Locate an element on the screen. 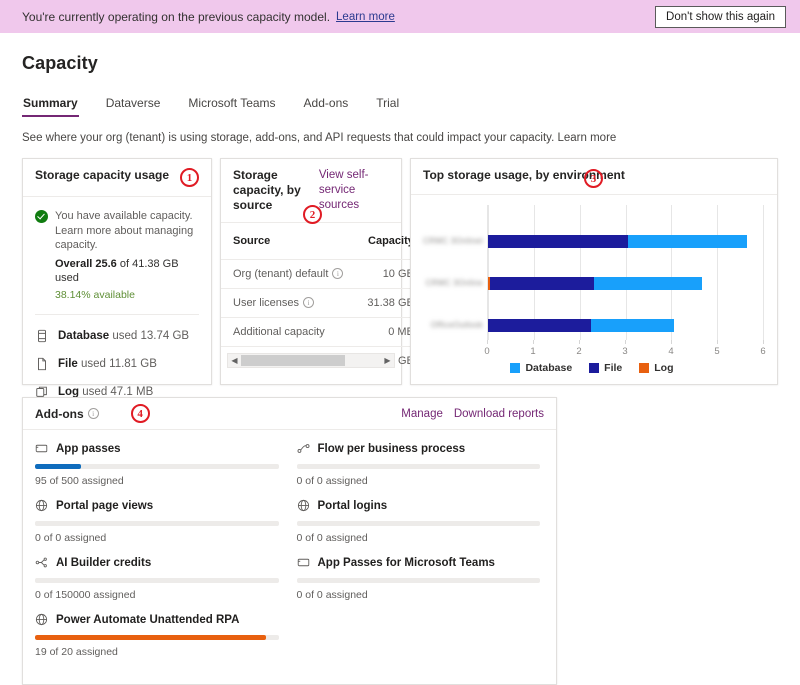  add-on-assigned-text: 95 of 500 assigned is located at coordinates (79, 481).